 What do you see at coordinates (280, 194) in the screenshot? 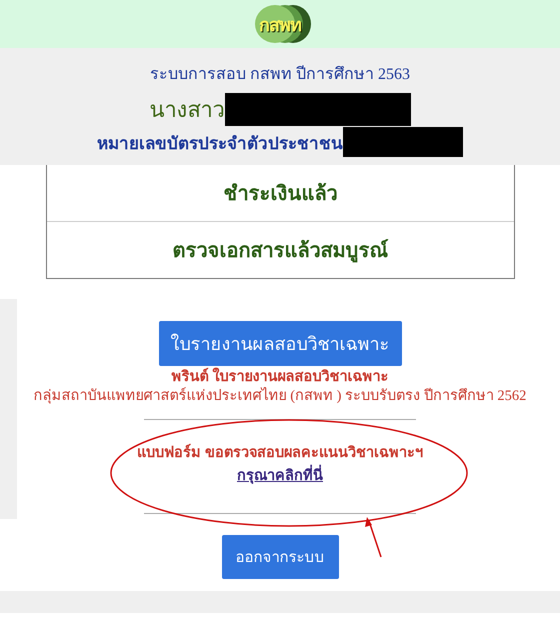
I see `status-text: ชำระเงินแล้ว` at bounding box center [280, 194].